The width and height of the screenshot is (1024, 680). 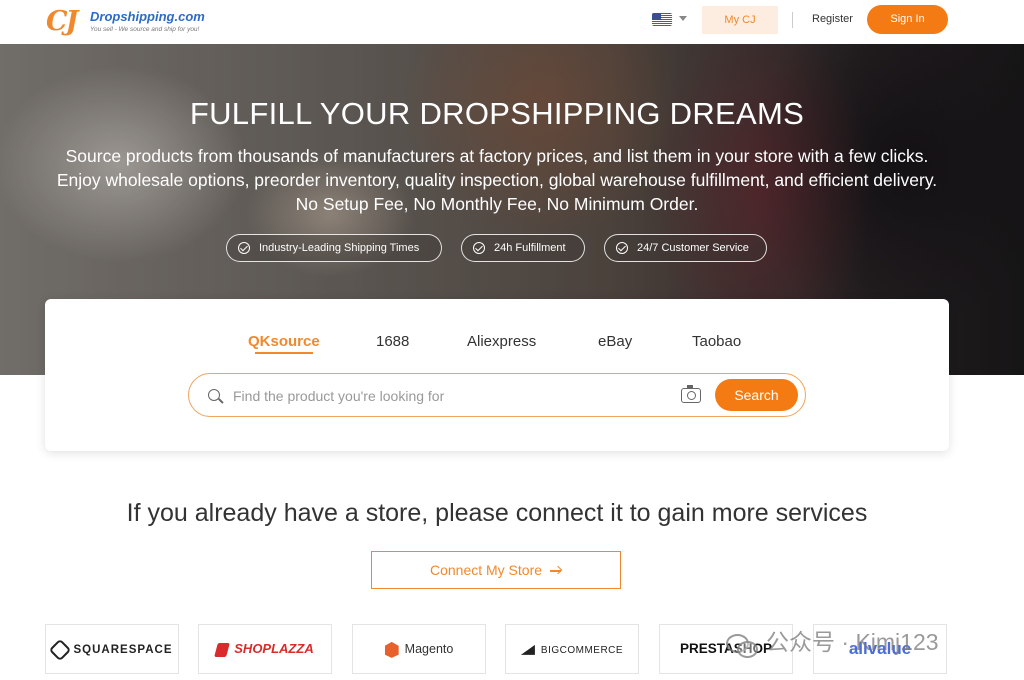 What do you see at coordinates (59, 650) in the screenshot?
I see `squarespace-icon` at bounding box center [59, 650].